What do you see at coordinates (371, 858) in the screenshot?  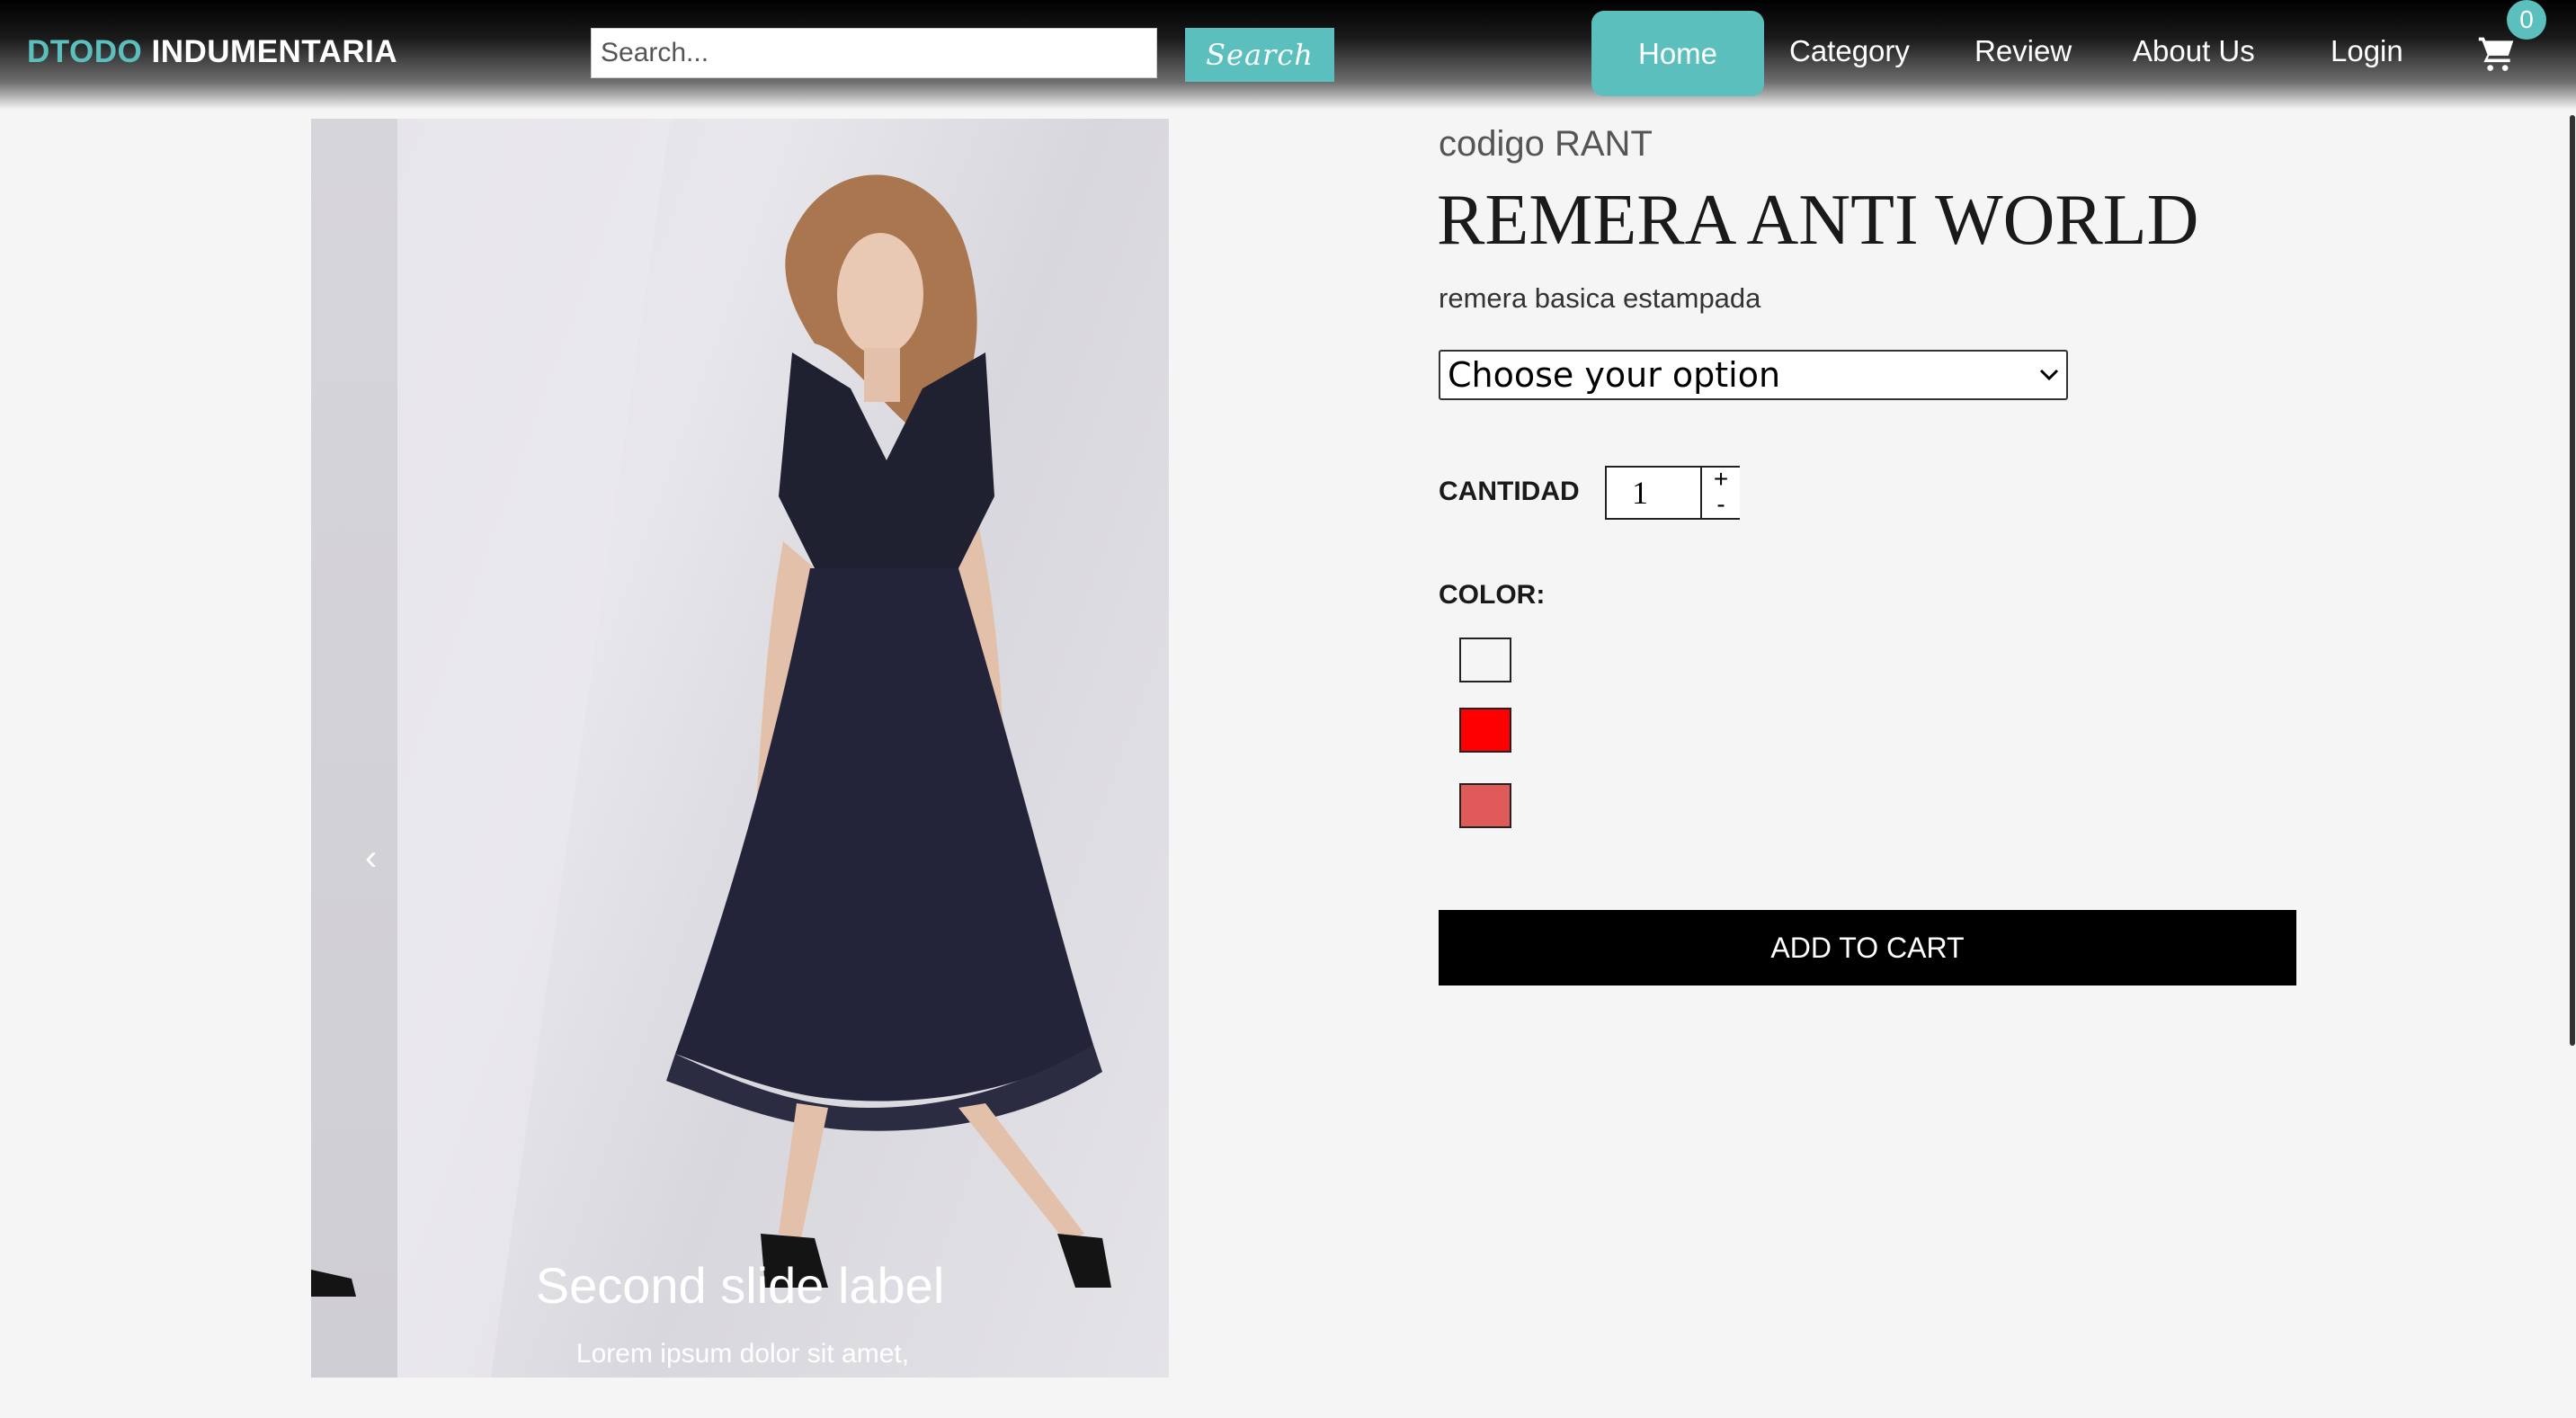 I see `carousel-prev-chevron-icon: ‹` at bounding box center [371, 858].